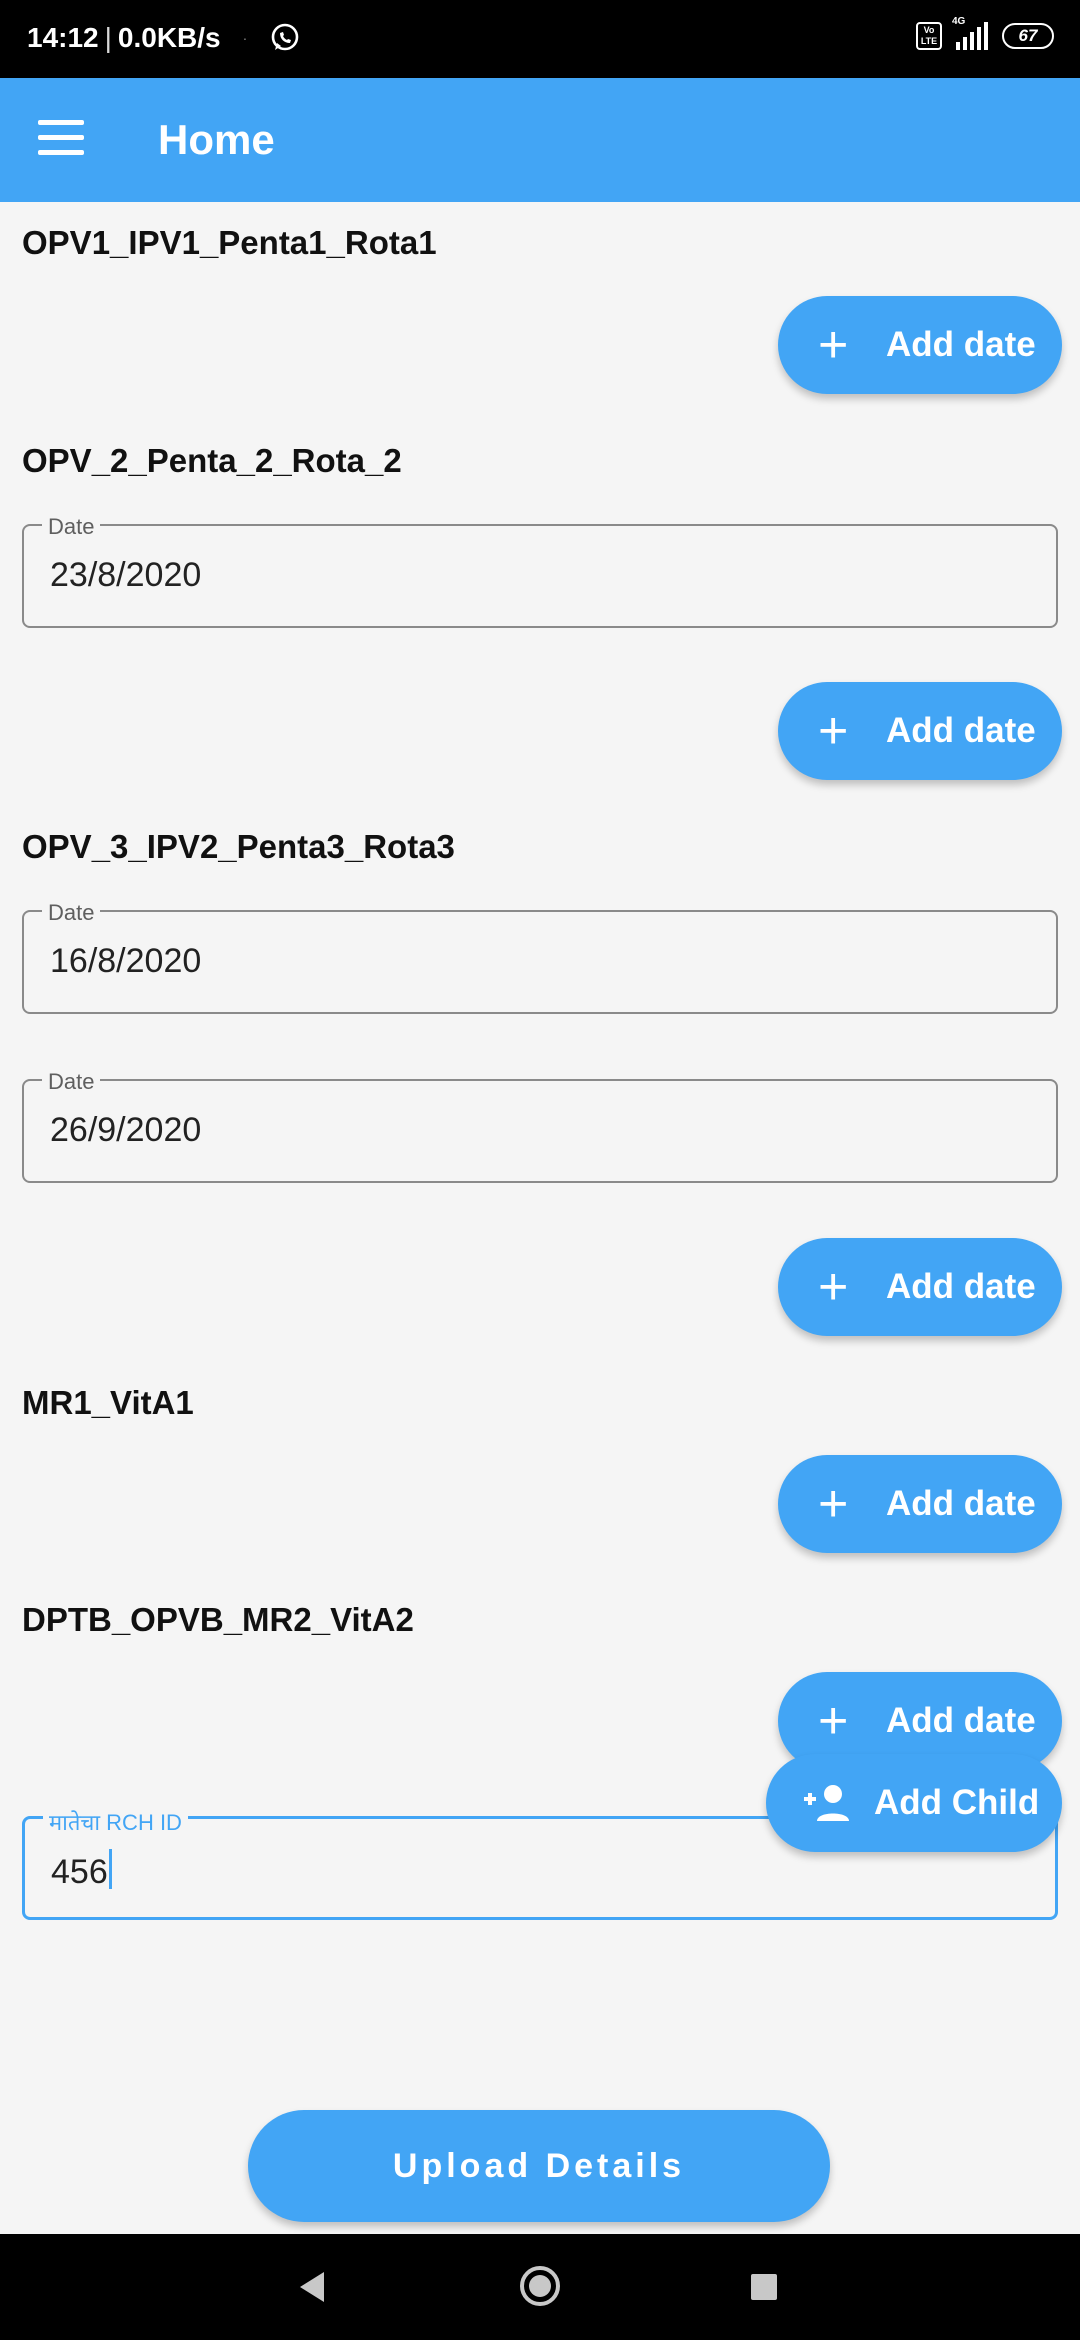 The image size is (1080, 2340). I want to click on rch-id-label: मातेचा RCH ID, so click(115, 1822).